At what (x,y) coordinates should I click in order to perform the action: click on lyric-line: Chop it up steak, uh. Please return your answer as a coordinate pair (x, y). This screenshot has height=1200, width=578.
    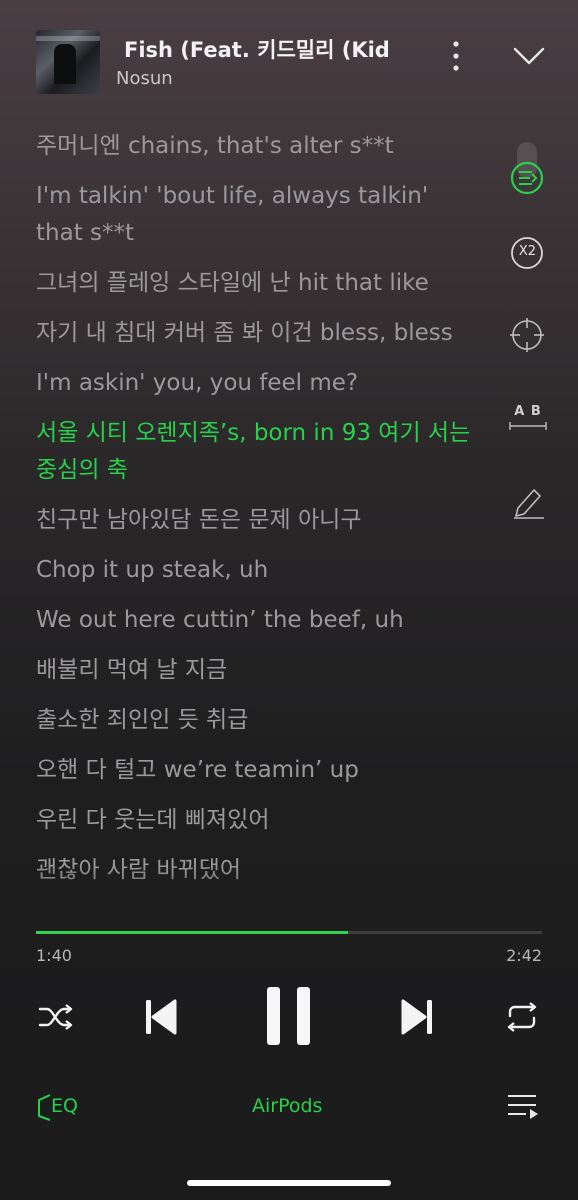
    Looking at the image, I should click on (256, 570).